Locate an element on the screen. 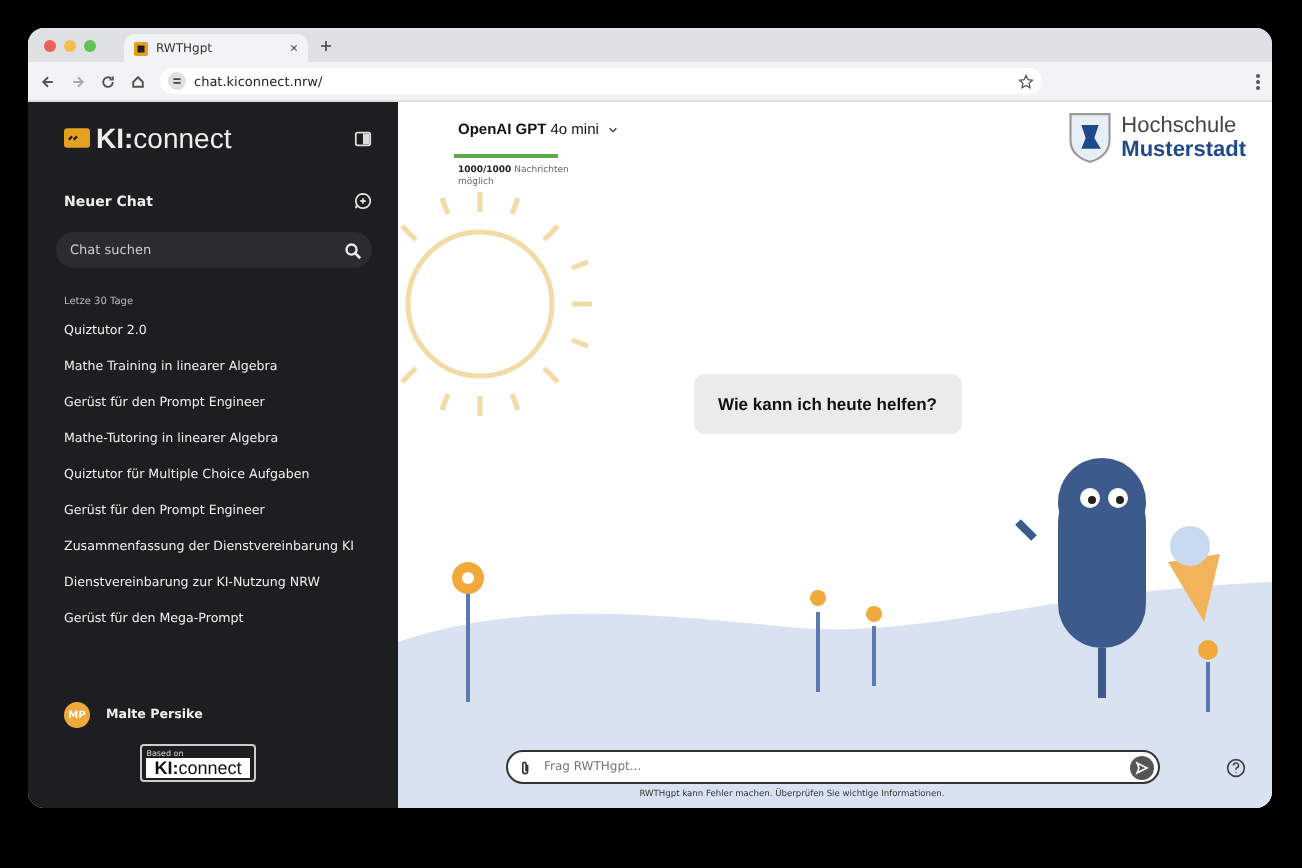  site-settings-icon is located at coordinates (177, 81).